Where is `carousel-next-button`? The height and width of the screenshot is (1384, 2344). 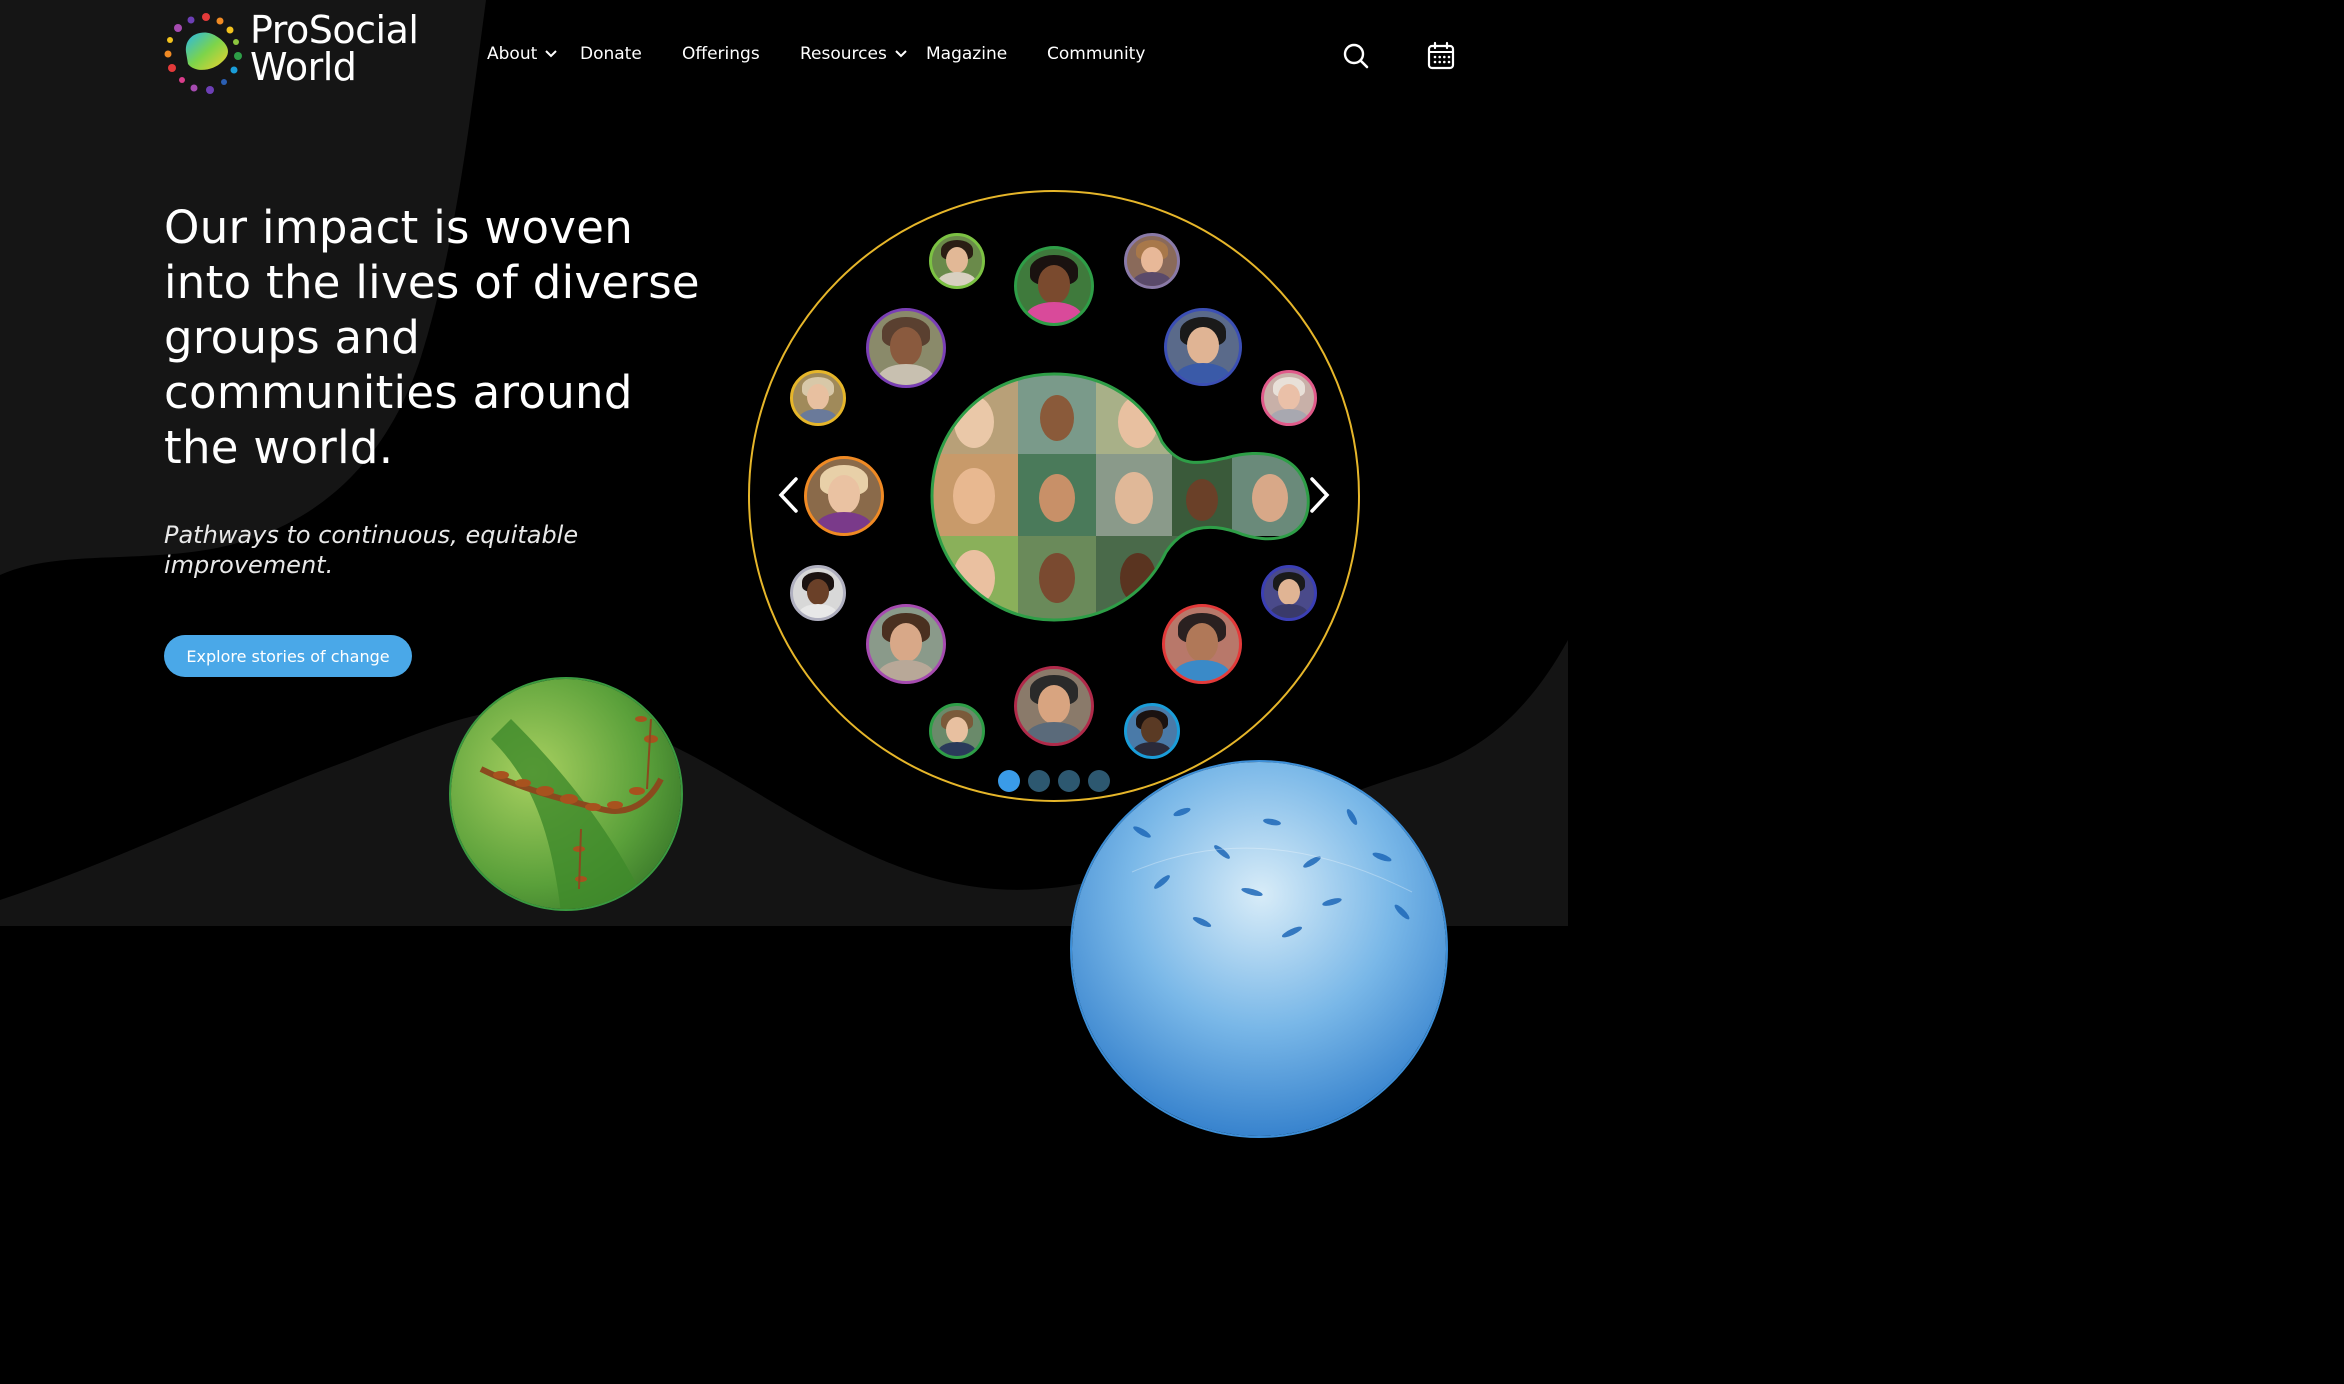
carousel-next-button is located at coordinates (1319, 497).